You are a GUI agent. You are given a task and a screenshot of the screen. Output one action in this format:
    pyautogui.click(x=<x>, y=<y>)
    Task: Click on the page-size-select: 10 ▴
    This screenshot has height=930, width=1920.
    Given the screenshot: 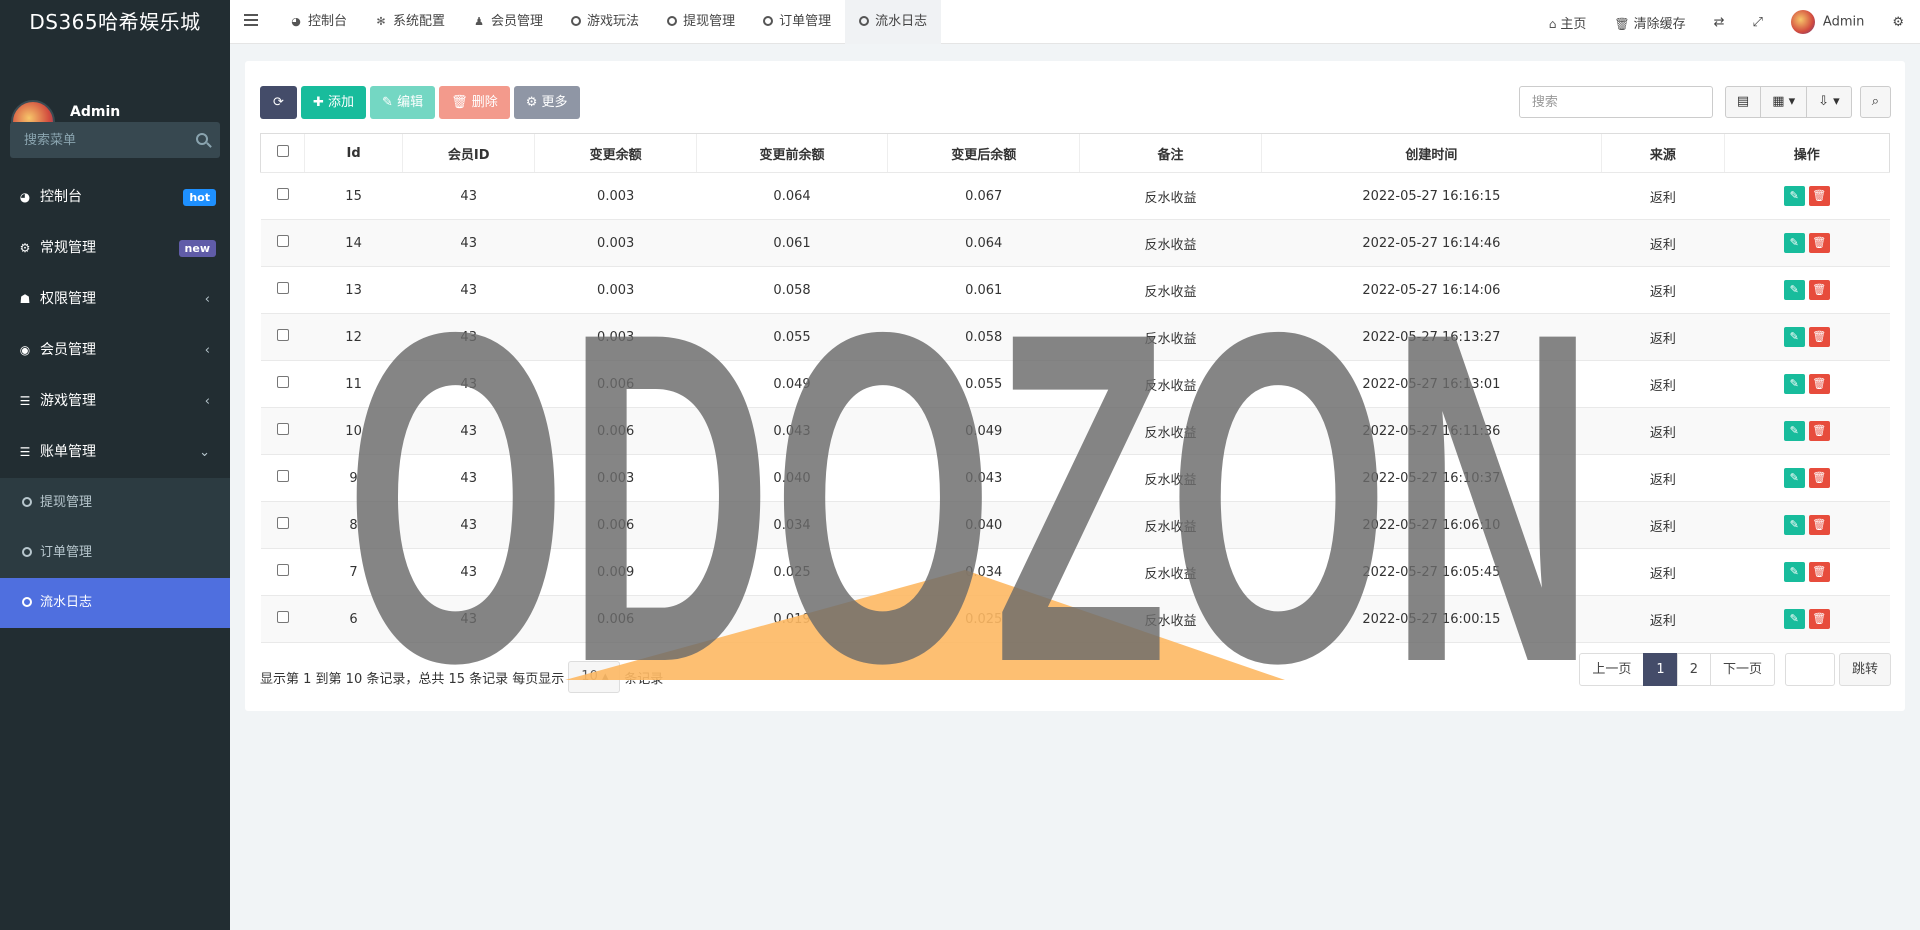 What is the action you would take?
    pyautogui.click(x=594, y=677)
    